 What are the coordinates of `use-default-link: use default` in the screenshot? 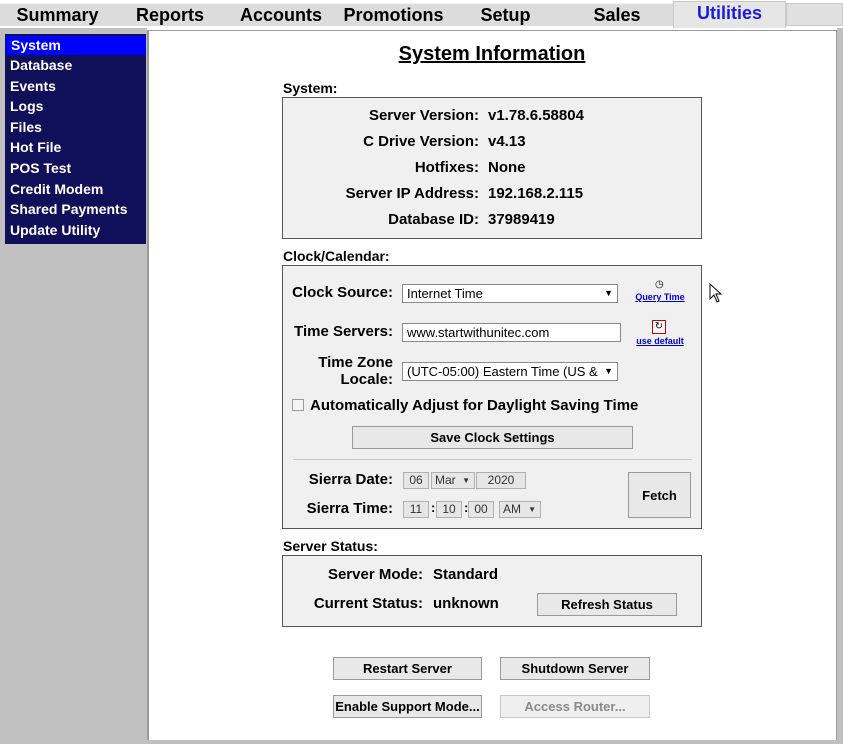 It's located at (660, 341).